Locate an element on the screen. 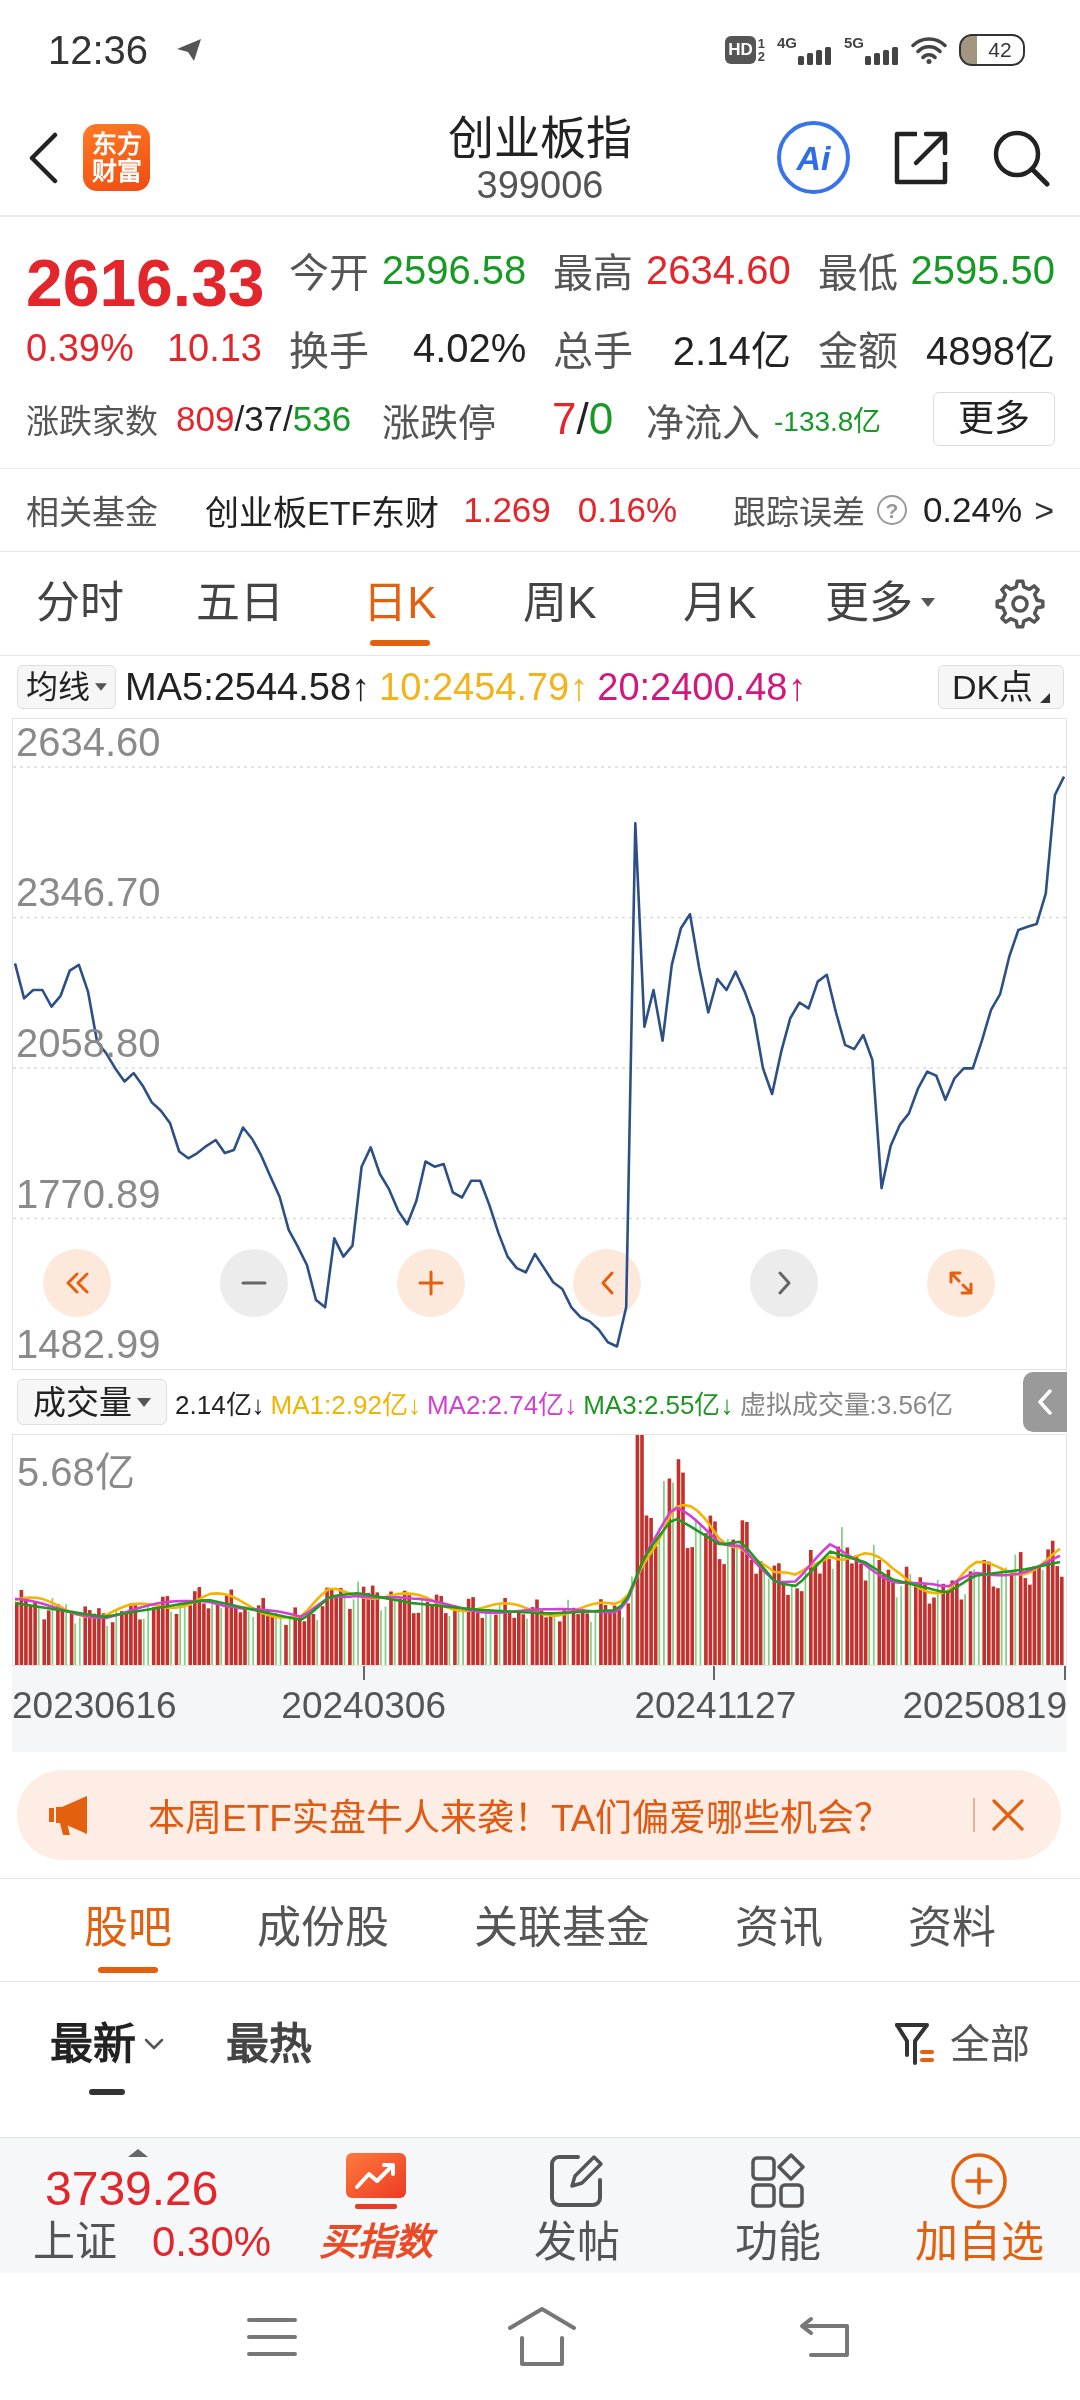 The width and height of the screenshot is (1080, 2400). caret-up-icon is located at coordinates (138, 2153).